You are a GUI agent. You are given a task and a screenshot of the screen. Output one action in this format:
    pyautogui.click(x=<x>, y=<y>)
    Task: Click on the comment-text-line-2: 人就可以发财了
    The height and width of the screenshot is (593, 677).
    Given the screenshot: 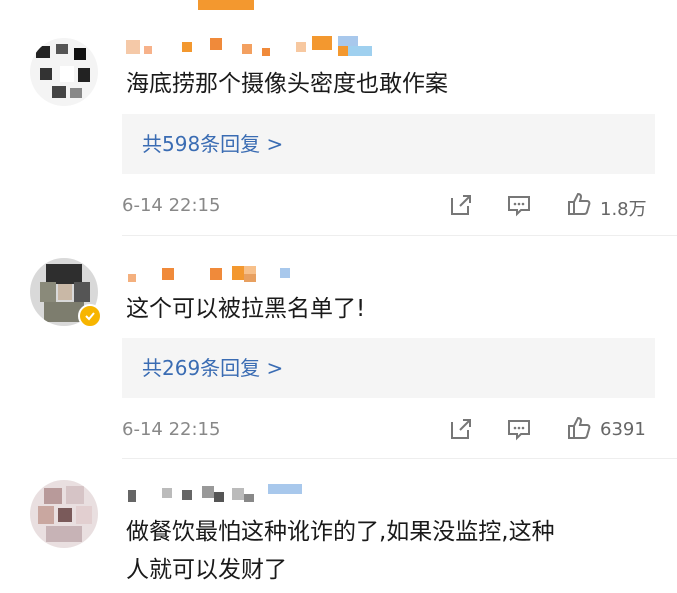 What is the action you would take?
    pyautogui.click(x=206, y=570)
    